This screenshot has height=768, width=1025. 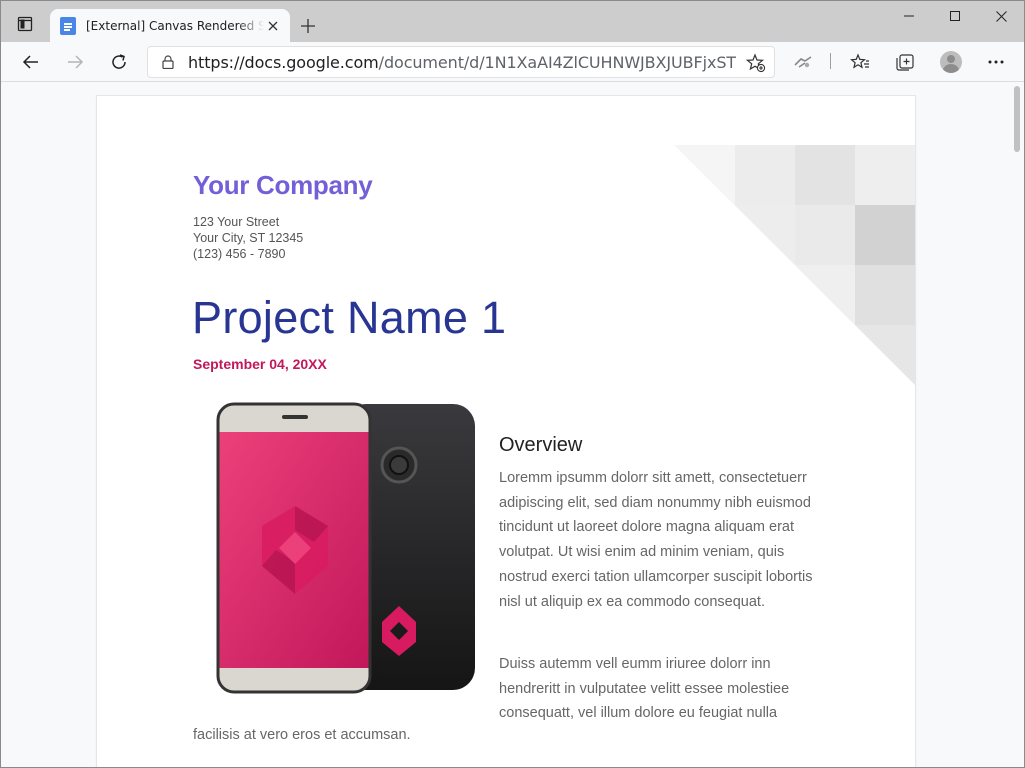 I want to click on plus-icon, so click(x=308, y=26).